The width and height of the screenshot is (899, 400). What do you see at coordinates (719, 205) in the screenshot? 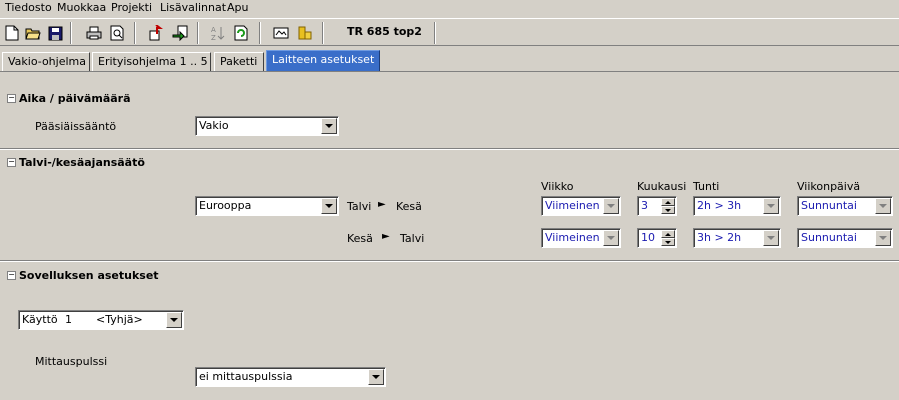
I see `row1-hour-value: 2h > 3h` at bounding box center [719, 205].